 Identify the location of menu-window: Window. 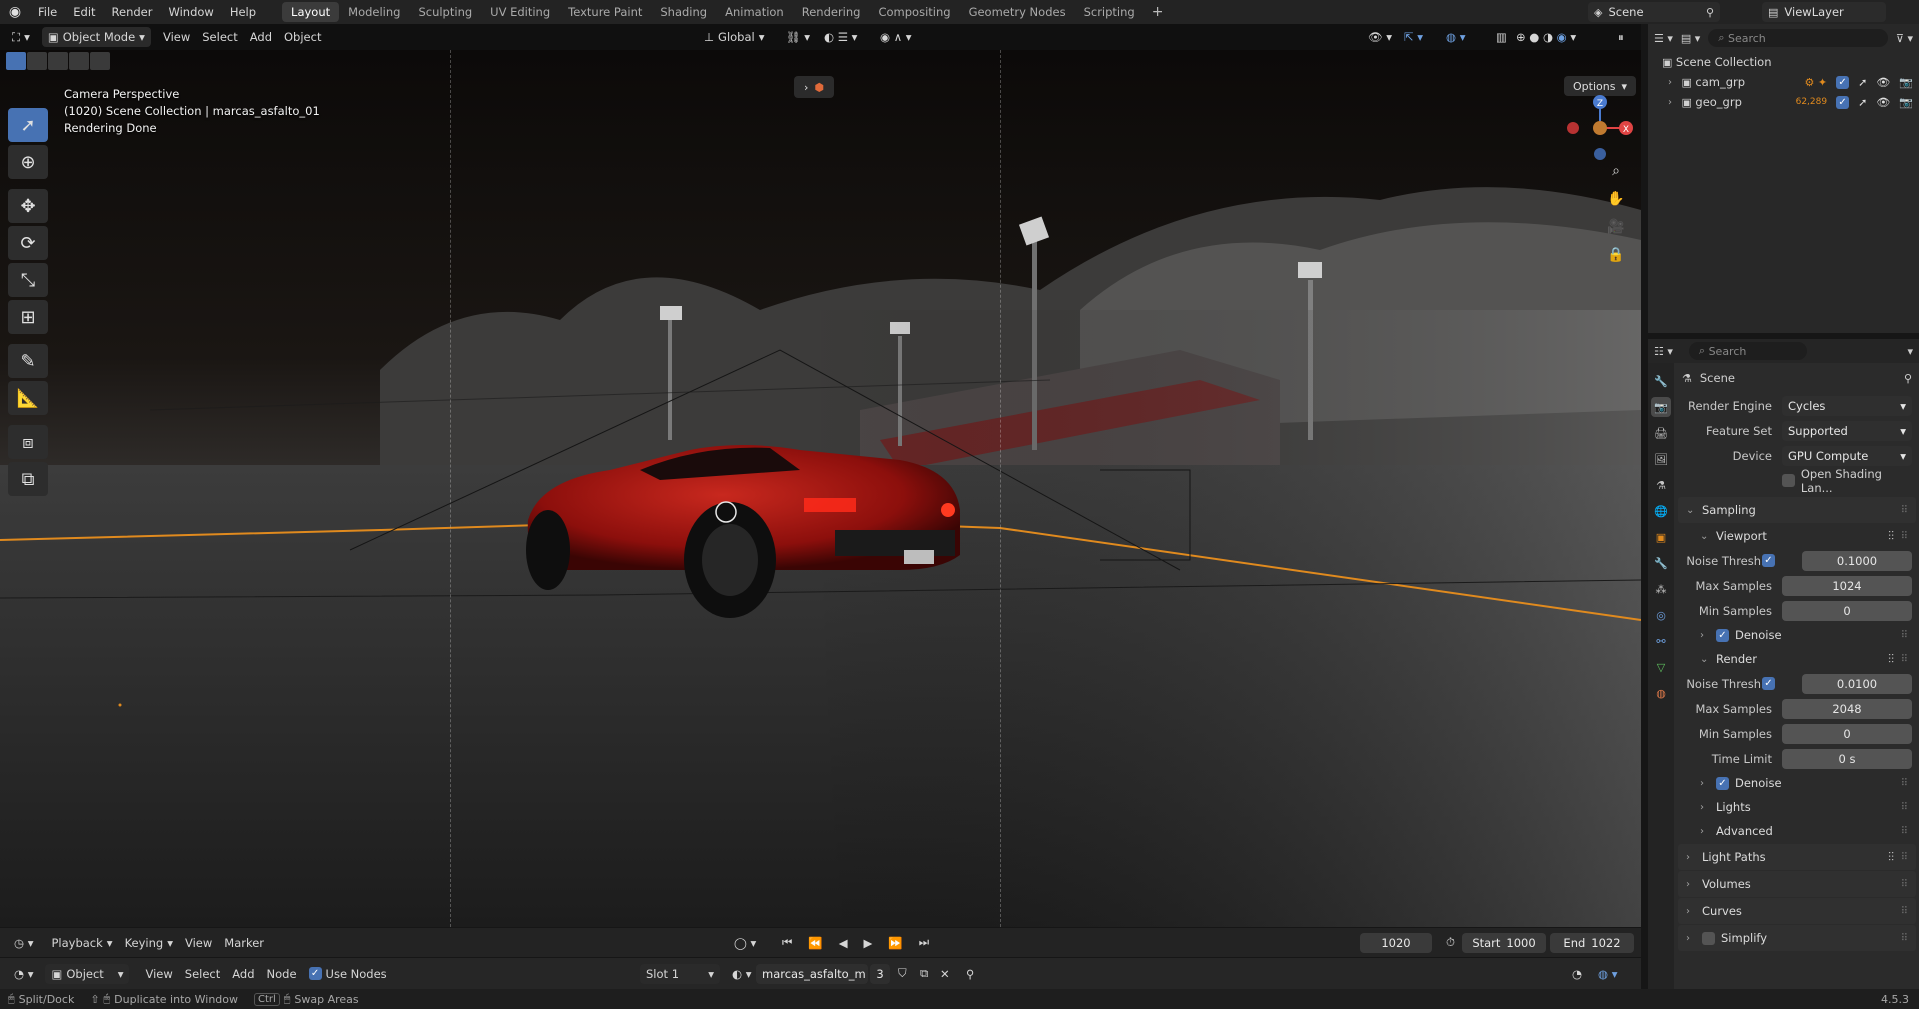
(190, 12).